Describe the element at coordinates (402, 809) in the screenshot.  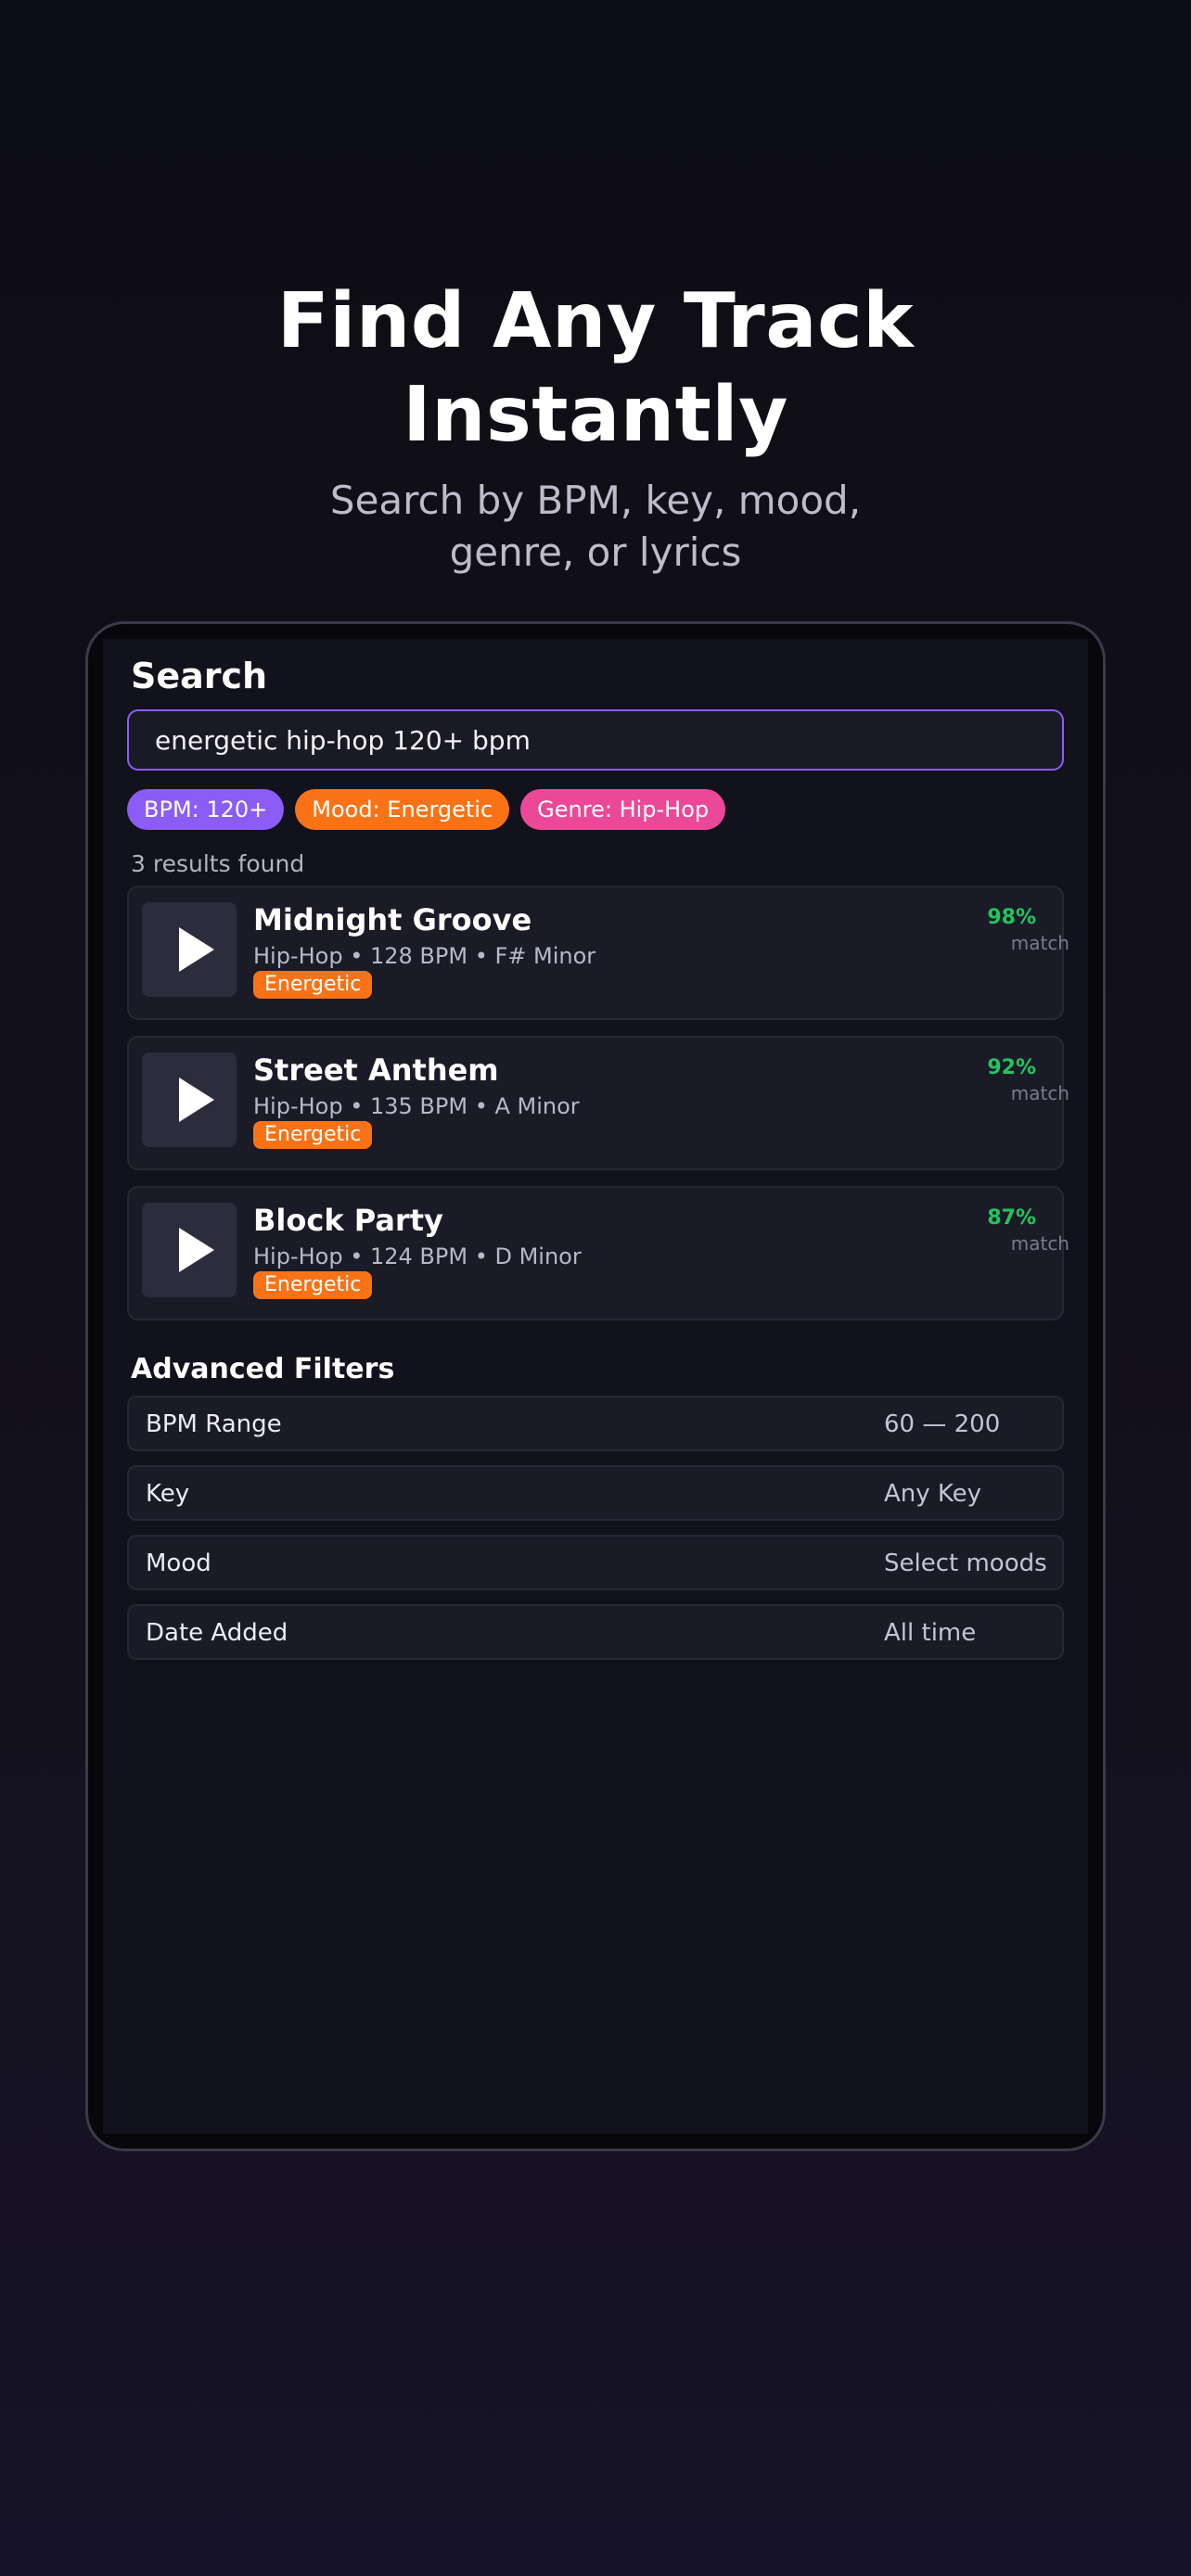
I see `chip-mood: Mood: Energetic` at that location.